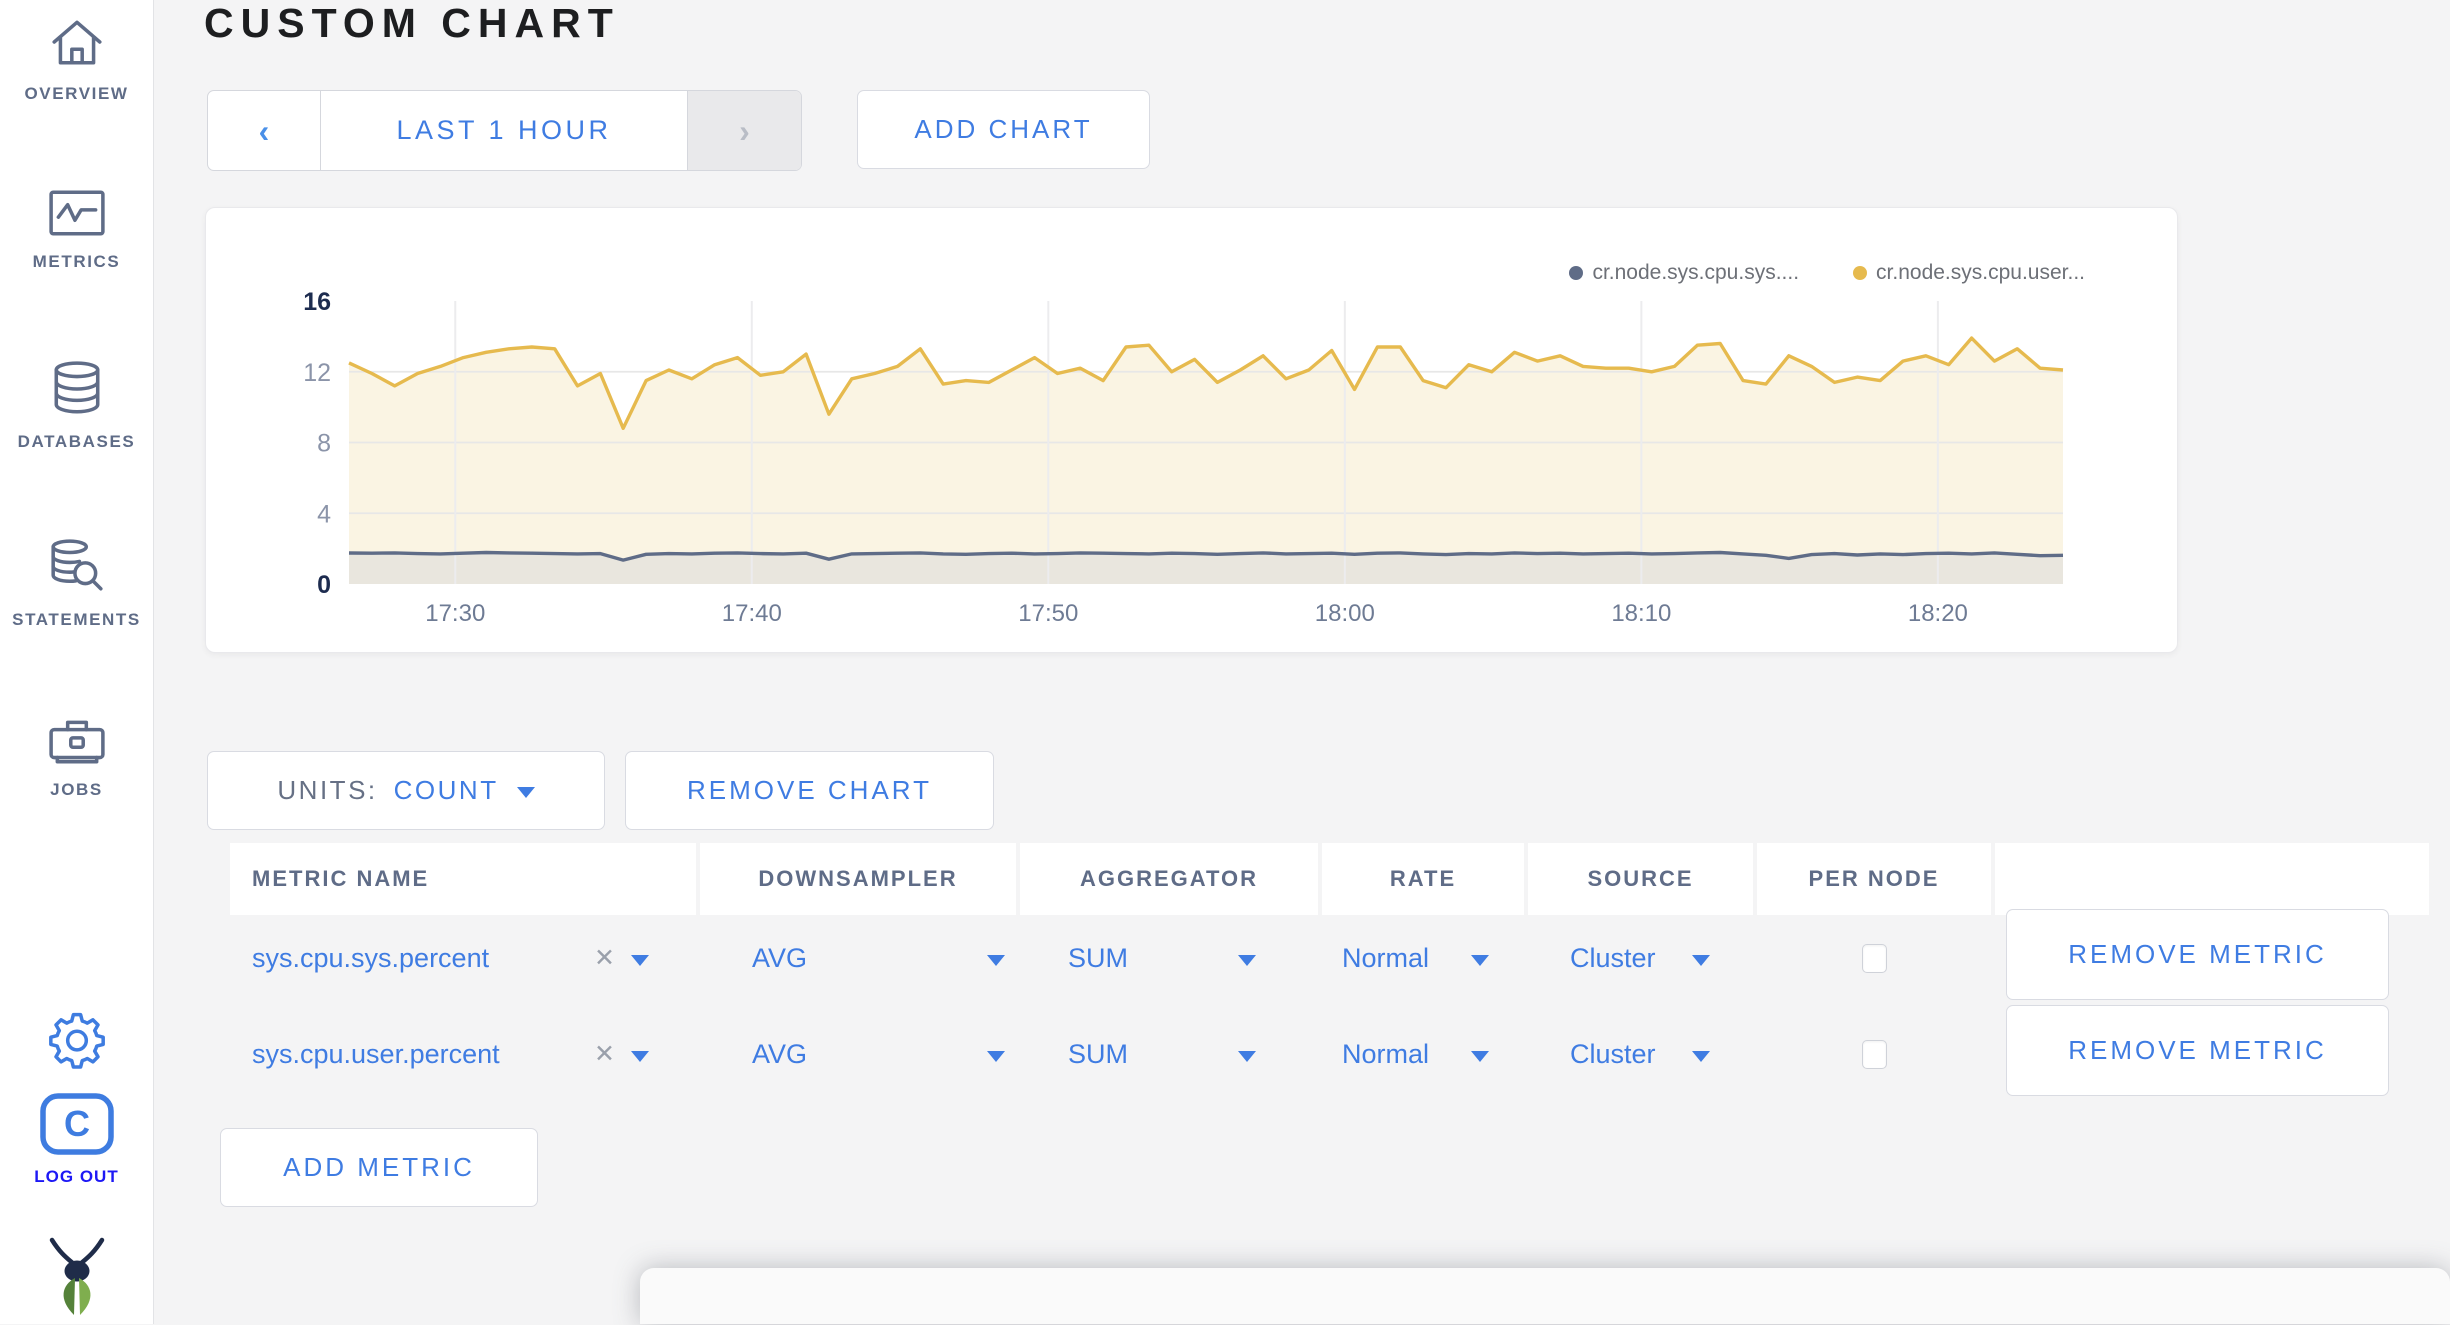 This screenshot has height=1325, width=2450. I want to click on x-tick-label: 18:00, so click(1345, 613).